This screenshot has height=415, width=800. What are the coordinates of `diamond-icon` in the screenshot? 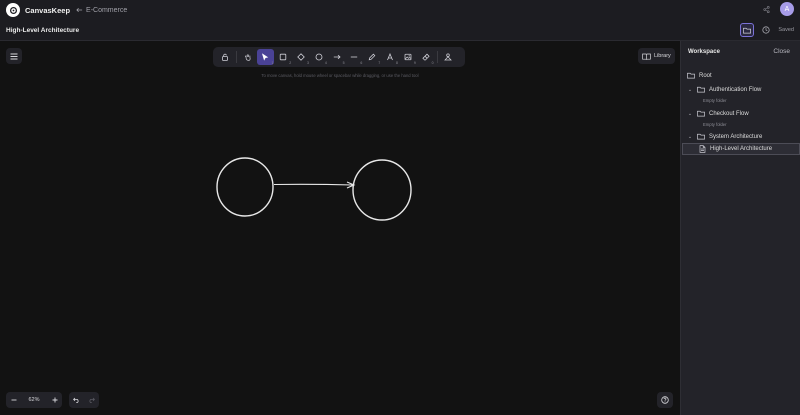 It's located at (301, 57).